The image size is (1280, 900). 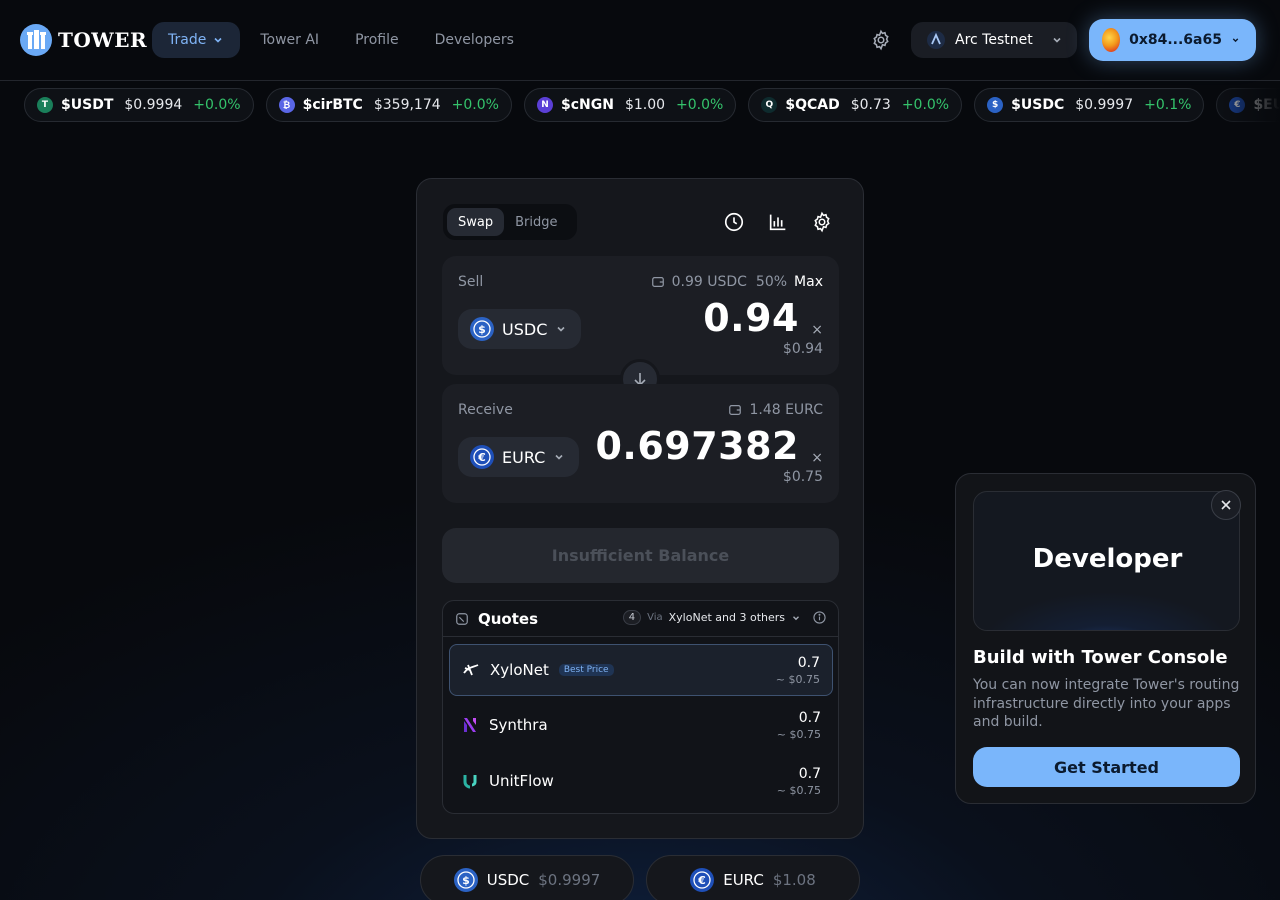 I want to click on quote-name-label: Synthra, so click(x=518, y=725).